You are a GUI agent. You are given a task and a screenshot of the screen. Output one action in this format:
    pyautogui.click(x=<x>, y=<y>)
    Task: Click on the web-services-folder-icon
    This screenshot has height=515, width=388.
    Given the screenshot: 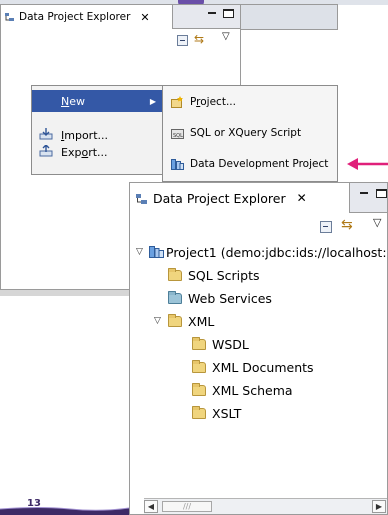 What is the action you would take?
    pyautogui.click(x=175, y=297)
    